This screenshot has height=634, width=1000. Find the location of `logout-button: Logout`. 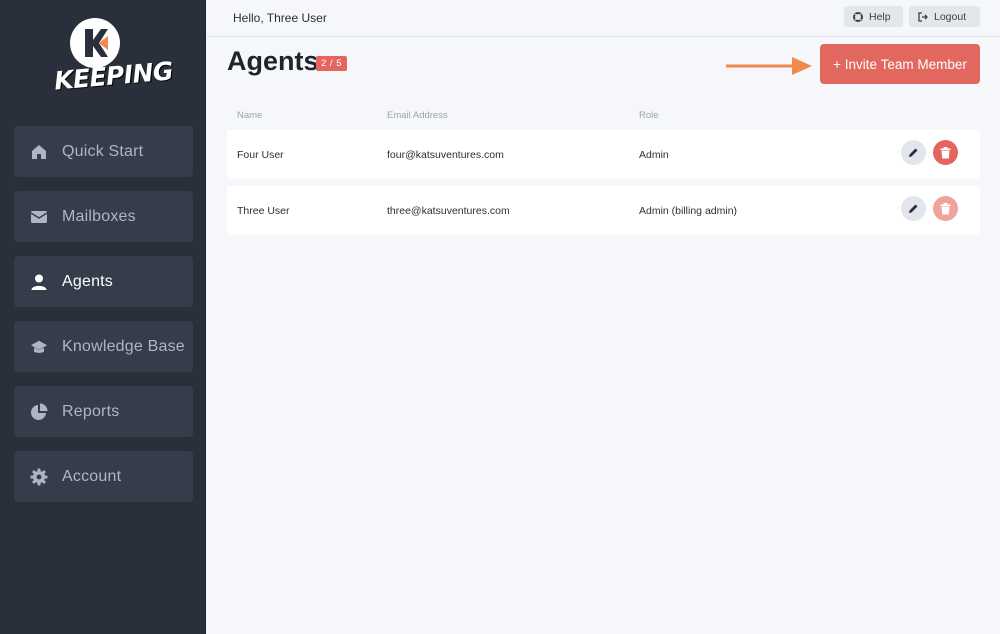

logout-button: Logout is located at coordinates (944, 16).